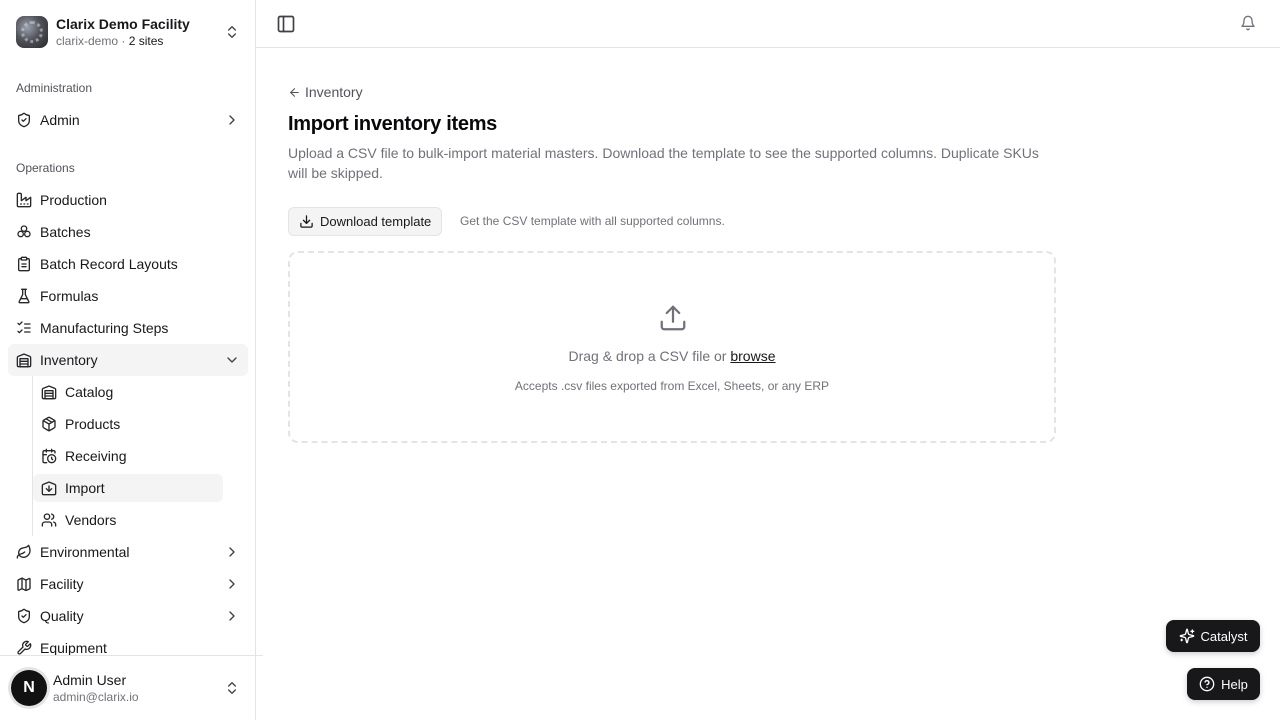  I want to click on help-button: Help, so click(1223, 684).